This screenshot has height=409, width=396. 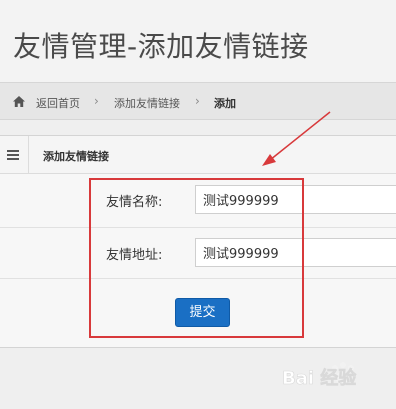 What do you see at coordinates (198, 155) in the screenshot?
I see `panel-header: 添加友情链接` at bounding box center [198, 155].